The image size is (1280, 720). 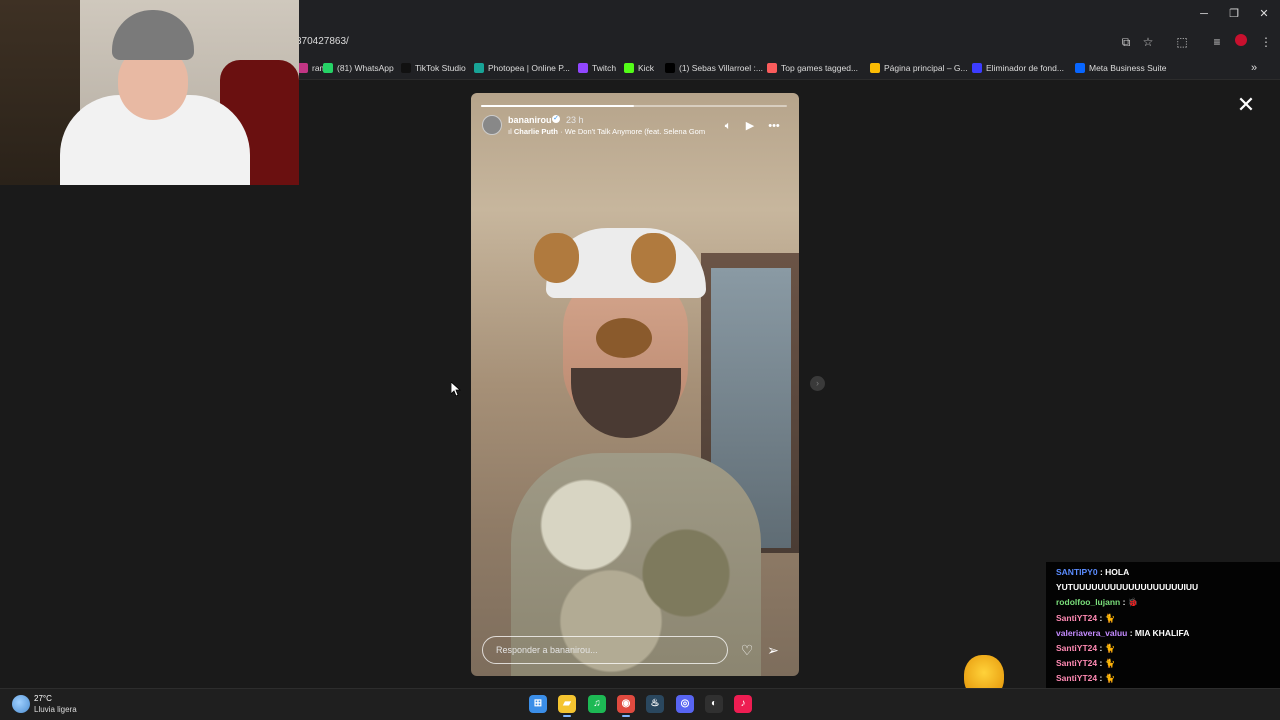 I want to click on spotify-icon: ♫, so click(x=597, y=704).